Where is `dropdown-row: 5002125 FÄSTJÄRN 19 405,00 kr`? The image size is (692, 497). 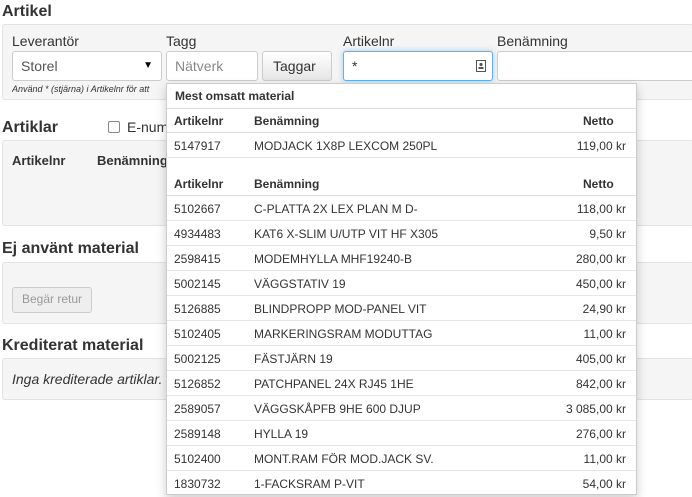
dropdown-row: 5002125 FÄSTJÄRN 19 405,00 kr is located at coordinates (401, 358).